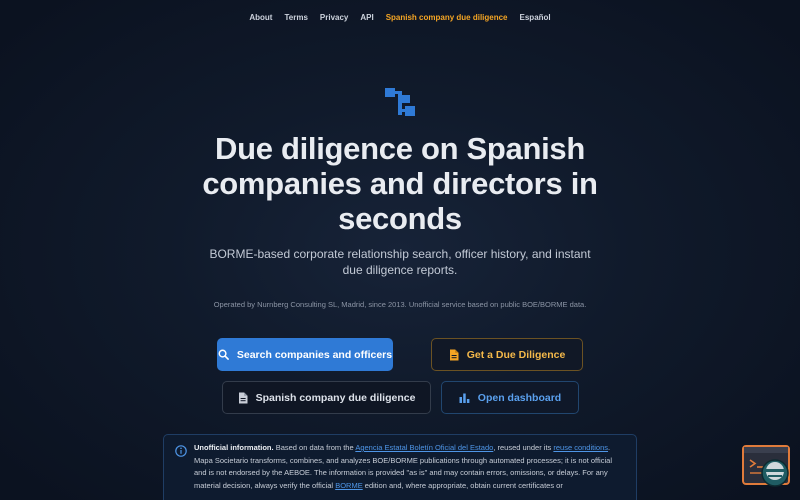  I want to click on nav-about: About, so click(260, 18).